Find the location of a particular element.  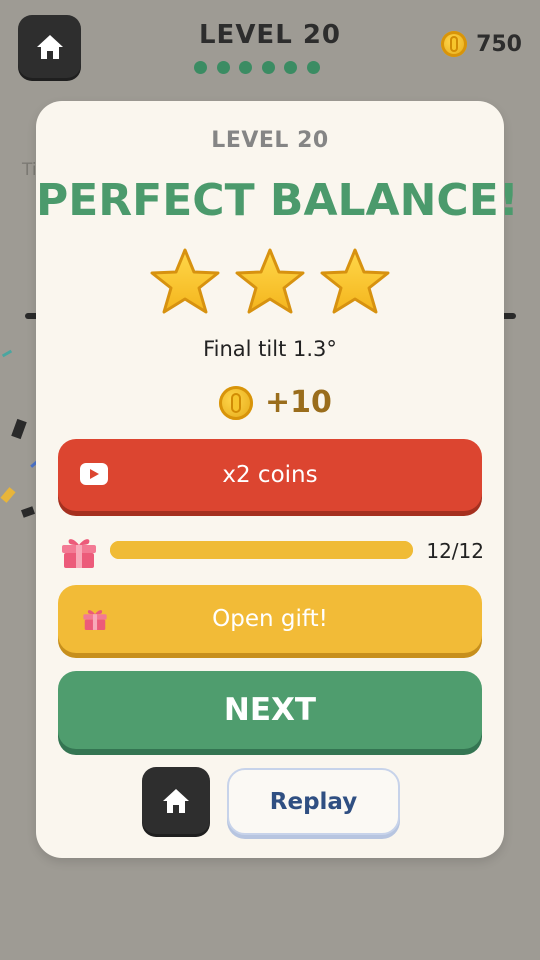

level-progress-dots is located at coordinates (257, 67).